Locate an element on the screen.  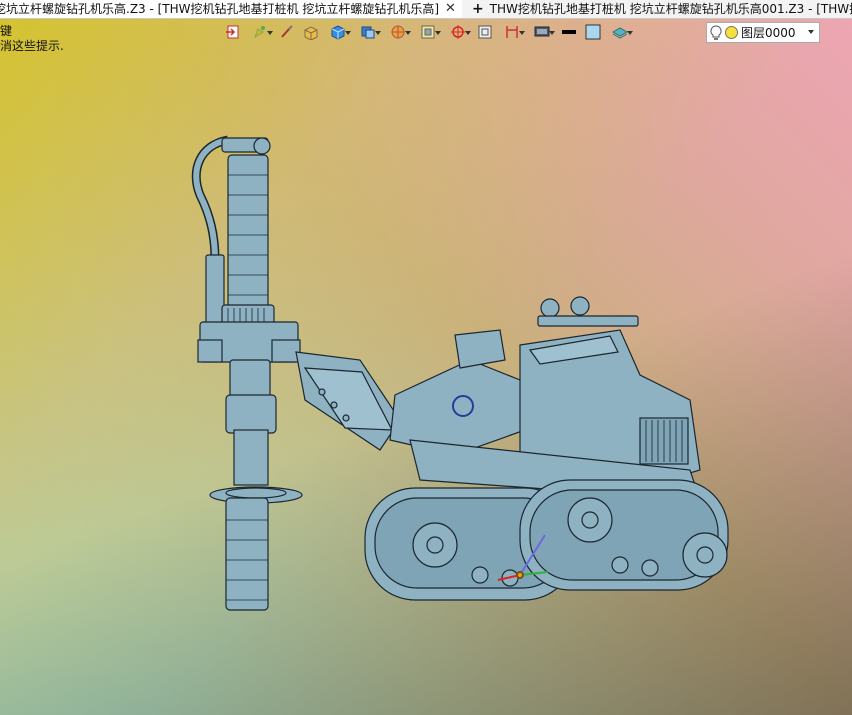
mast-pulley is located at coordinates (262, 146).